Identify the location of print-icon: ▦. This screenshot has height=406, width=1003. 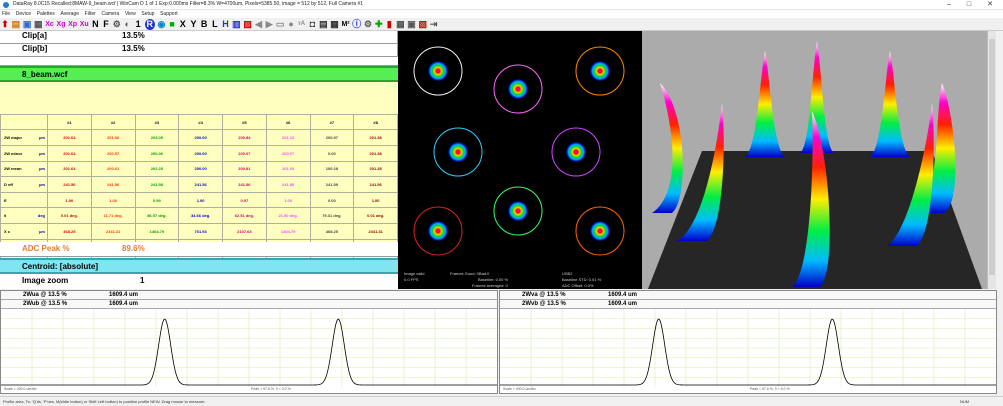
(38, 24).